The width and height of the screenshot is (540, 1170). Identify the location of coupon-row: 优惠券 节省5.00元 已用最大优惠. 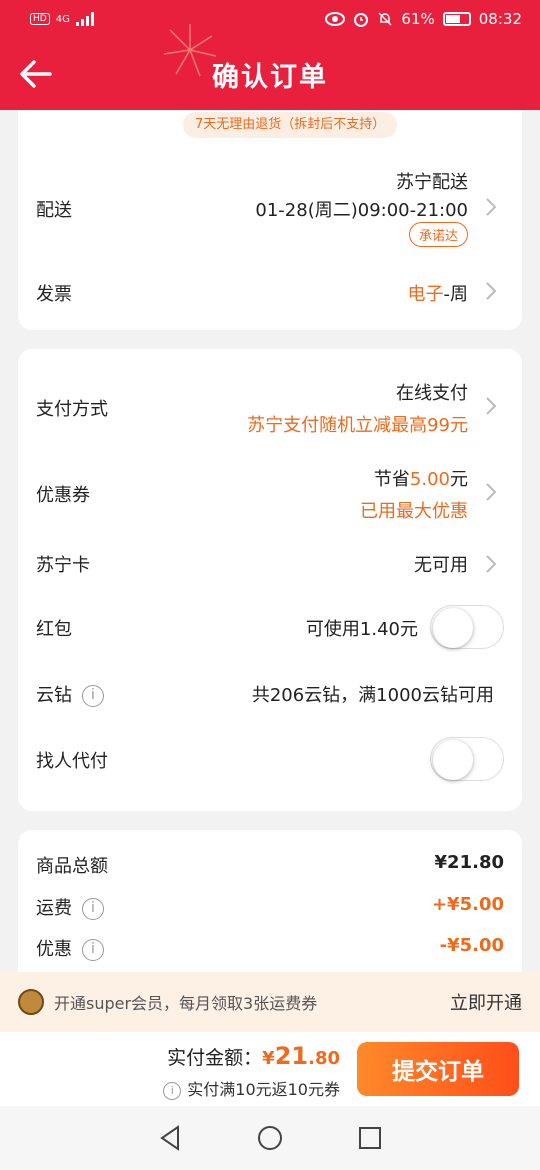
(270, 493).